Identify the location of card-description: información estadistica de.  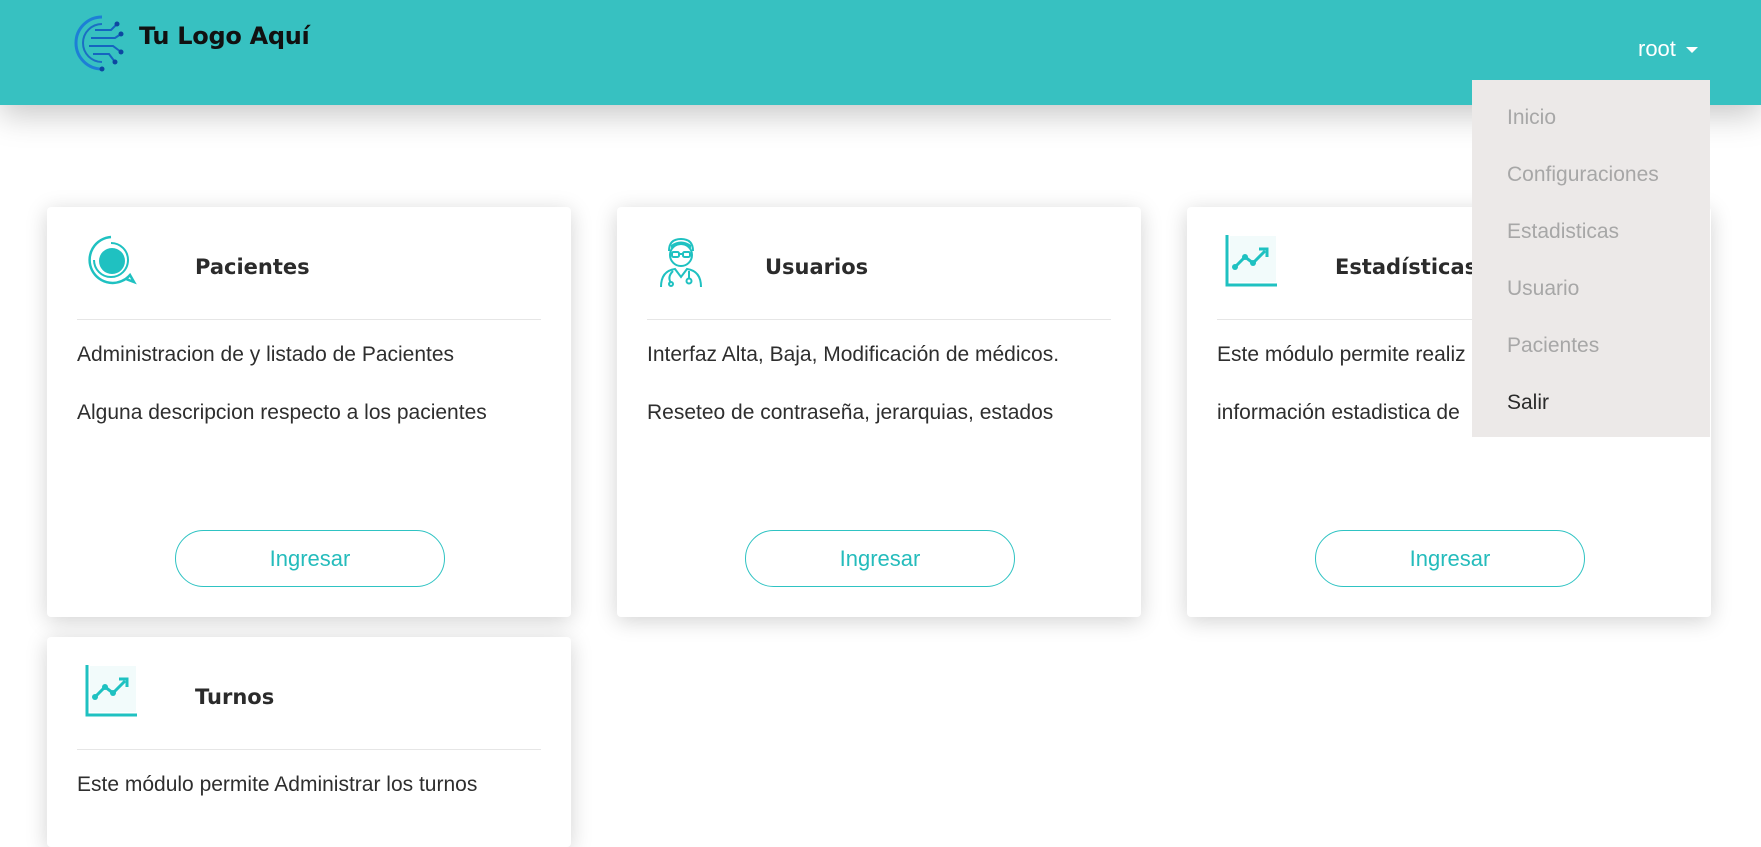
(1338, 412).